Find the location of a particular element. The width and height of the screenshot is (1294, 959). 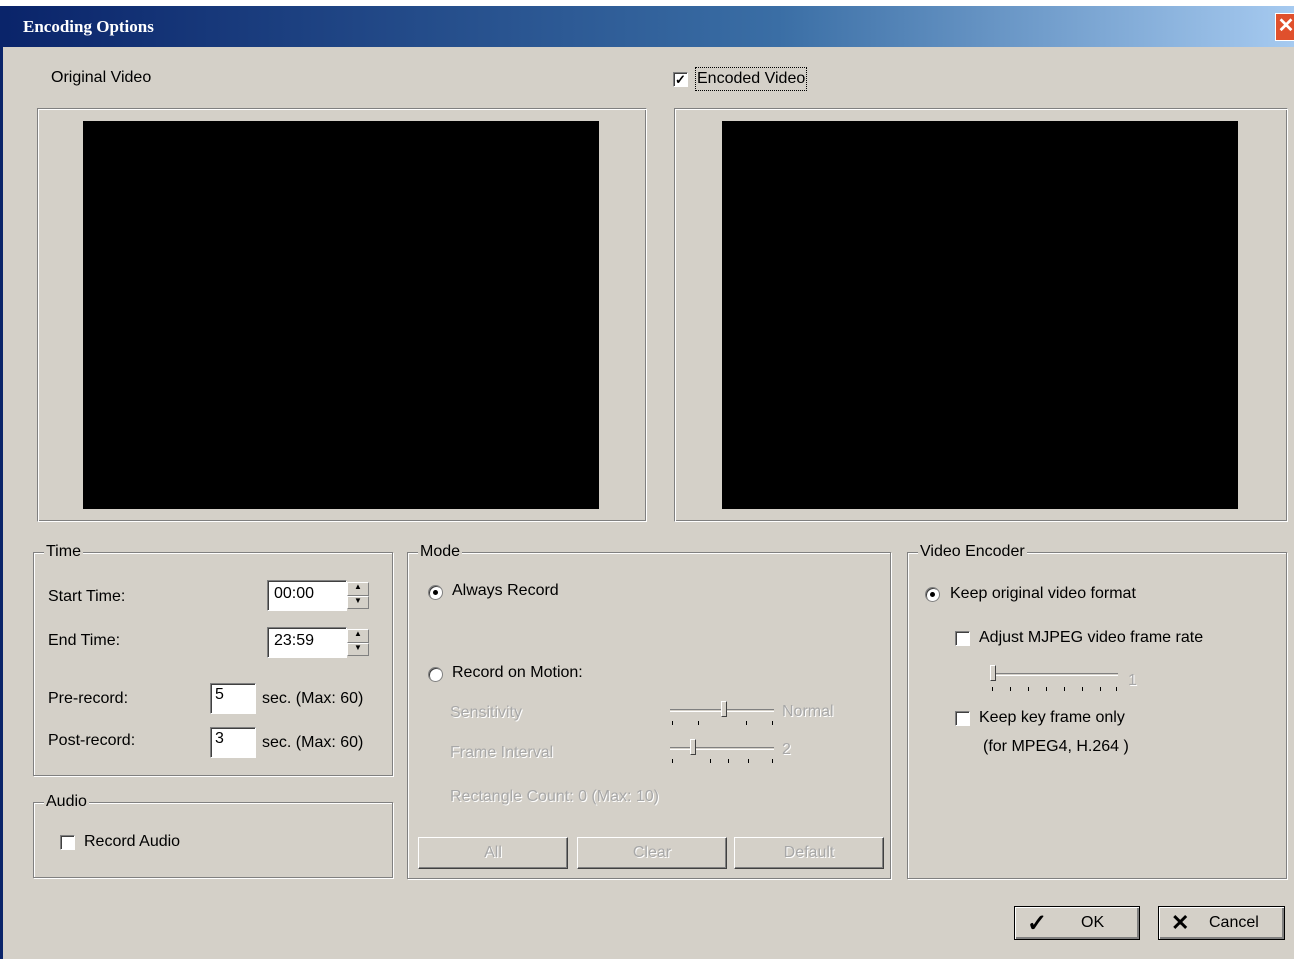

close-button: ✕ is located at coordinates (1284, 27).